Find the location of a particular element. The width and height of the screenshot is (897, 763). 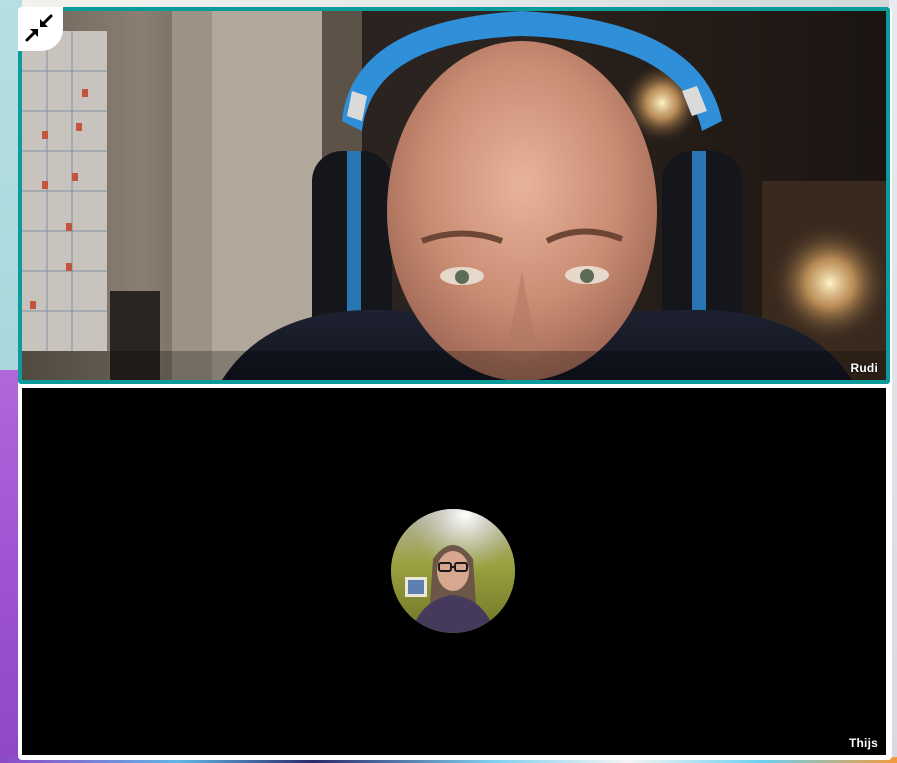

participant-name-thijs: Thijs is located at coordinates (863, 743).